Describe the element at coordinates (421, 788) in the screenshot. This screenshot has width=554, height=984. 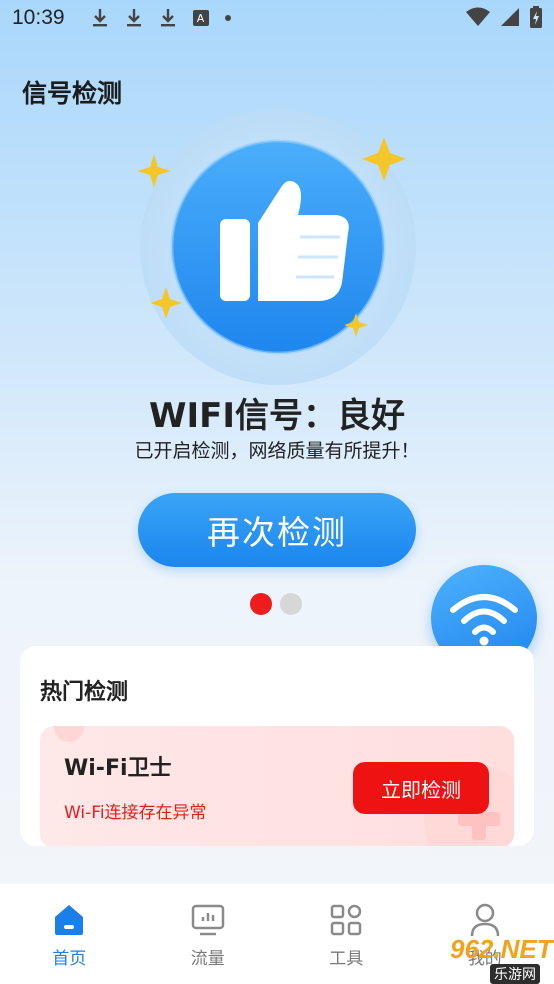
I see `detect-now-button: 立即检测` at that location.